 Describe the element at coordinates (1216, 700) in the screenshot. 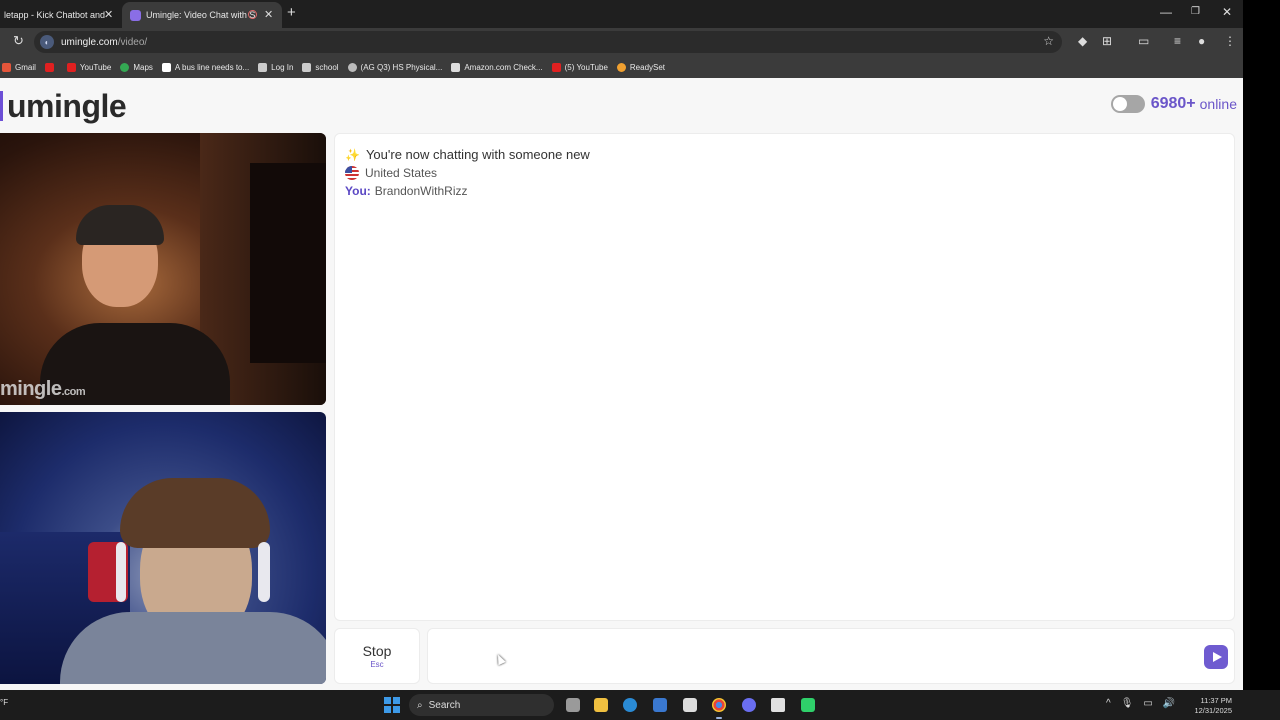

I see `clock-time: 11:37 PM` at that location.